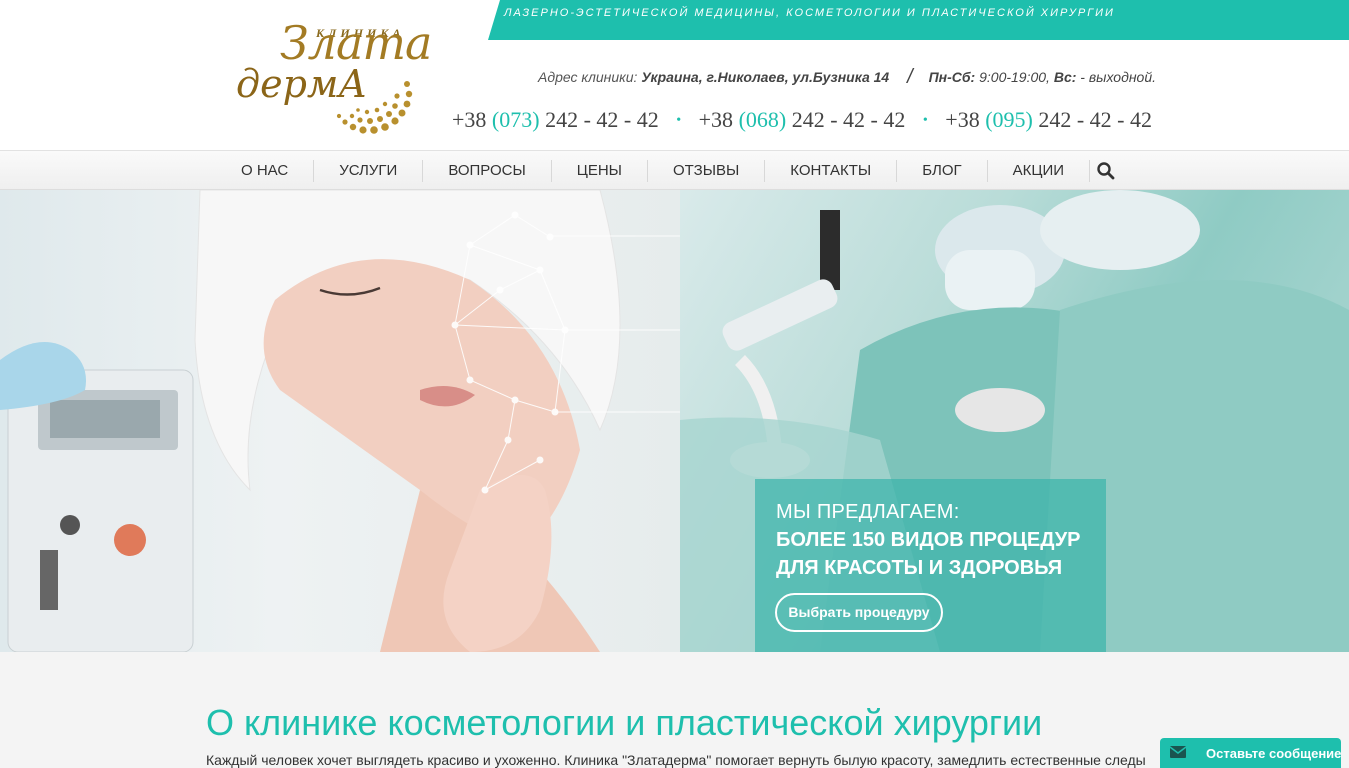 This screenshot has height=768, width=1349. Describe the element at coordinates (707, 171) in the screenshot. I see `nav-item-reviews: ОТЗЫВЫ` at that location.